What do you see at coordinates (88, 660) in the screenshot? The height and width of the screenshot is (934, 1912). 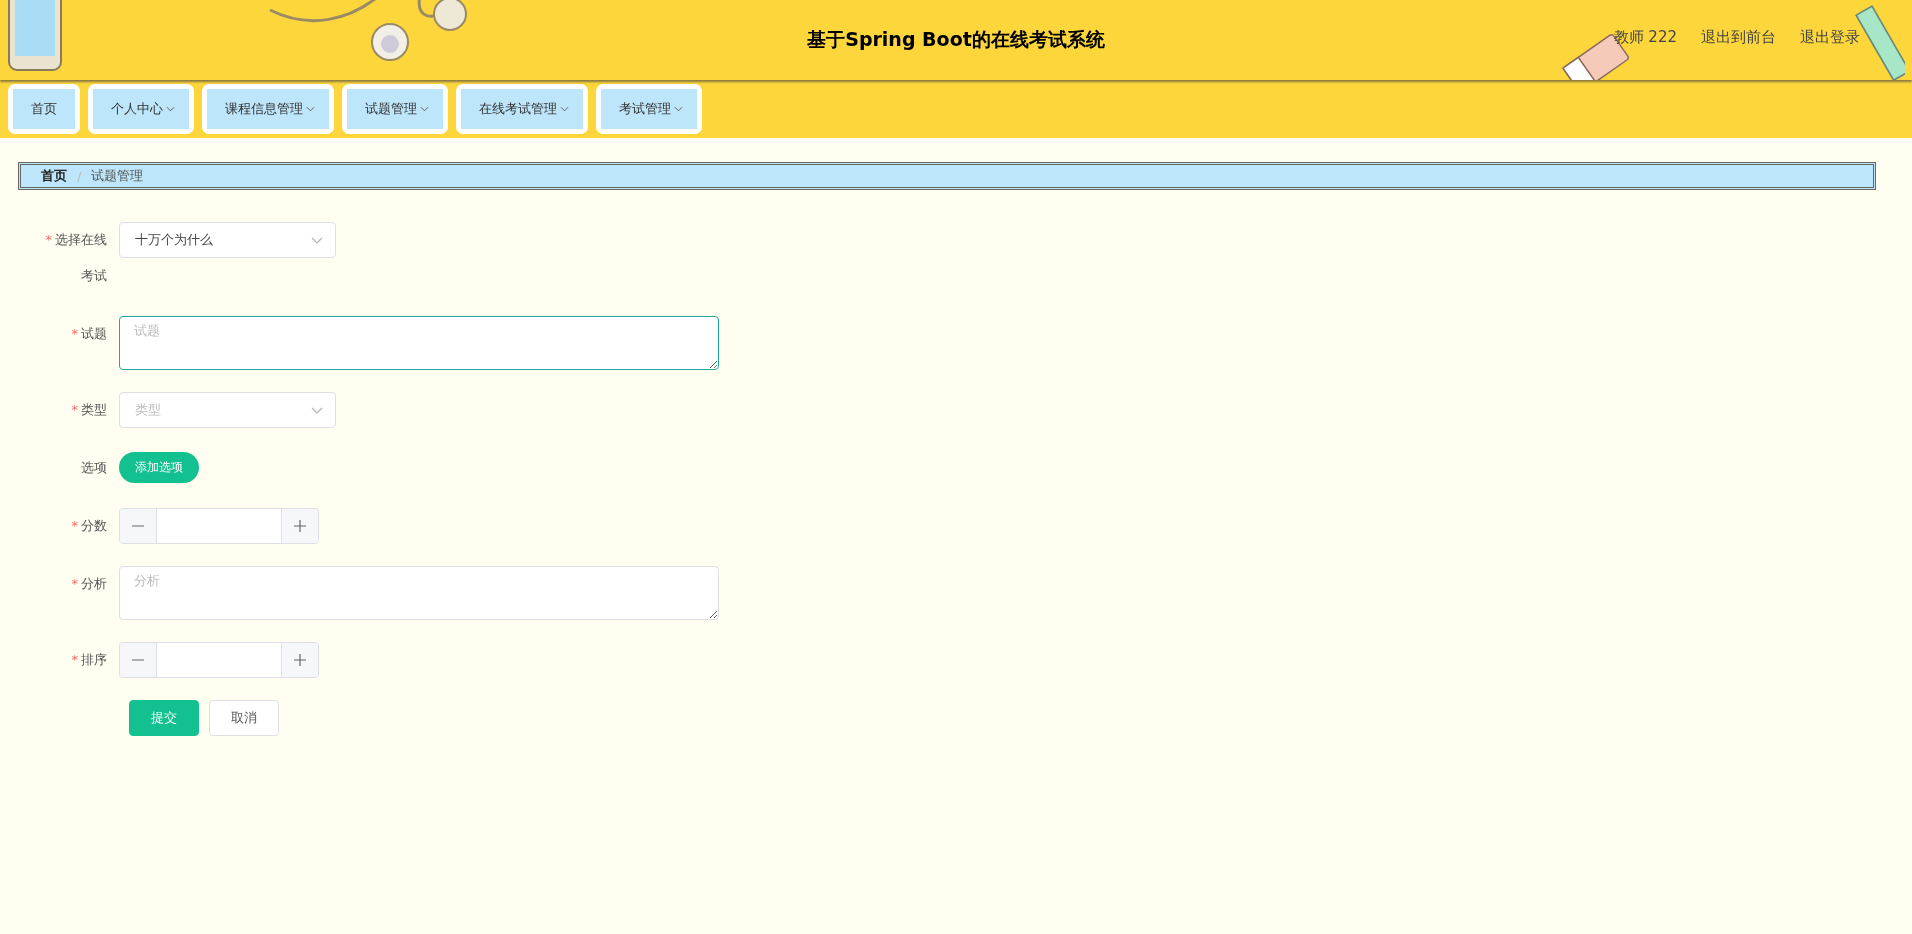 I see `field-label: * 排序` at bounding box center [88, 660].